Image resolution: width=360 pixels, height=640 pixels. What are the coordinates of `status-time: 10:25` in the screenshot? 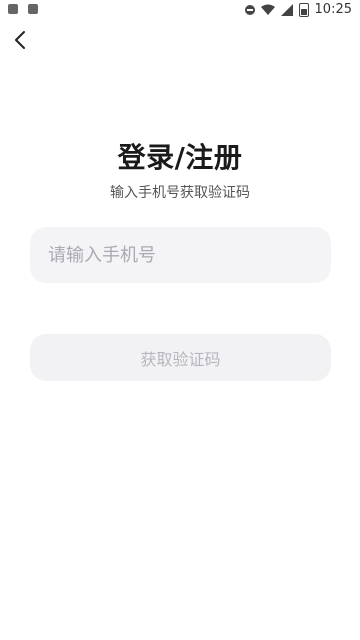 It's located at (333, 9).